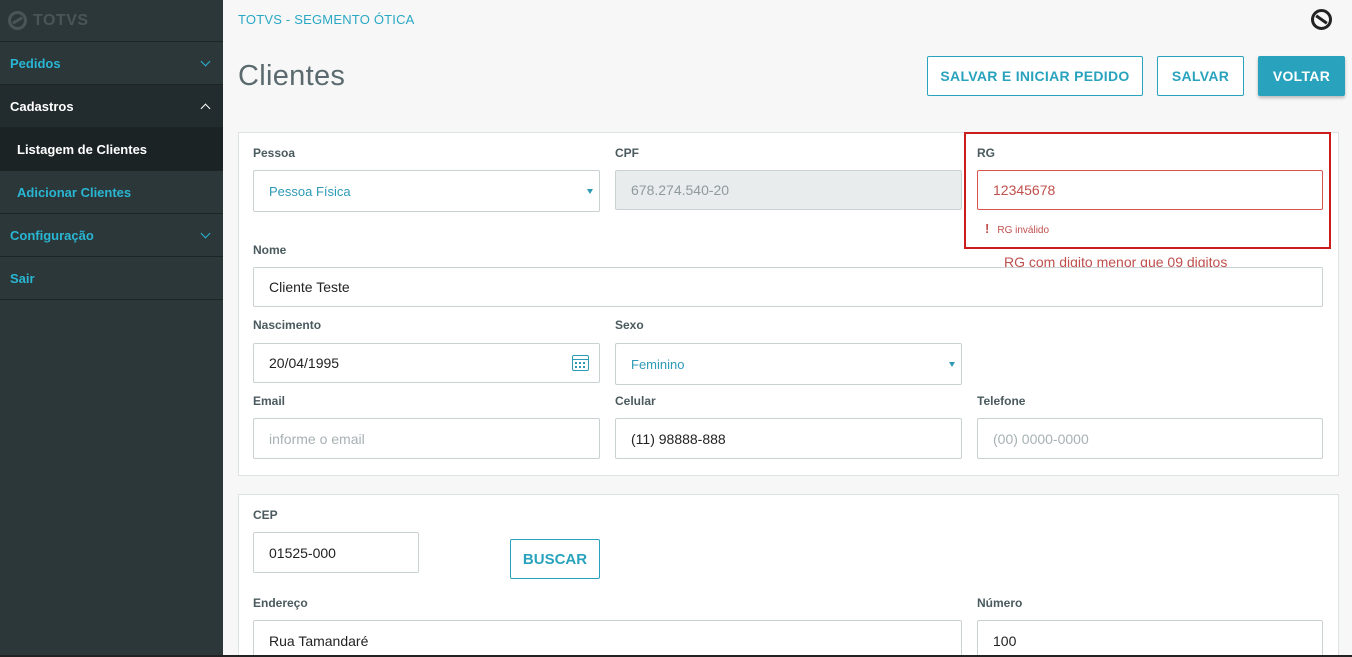  Describe the element at coordinates (1150, 638) in the screenshot. I see `numero-field: 100` at that location.